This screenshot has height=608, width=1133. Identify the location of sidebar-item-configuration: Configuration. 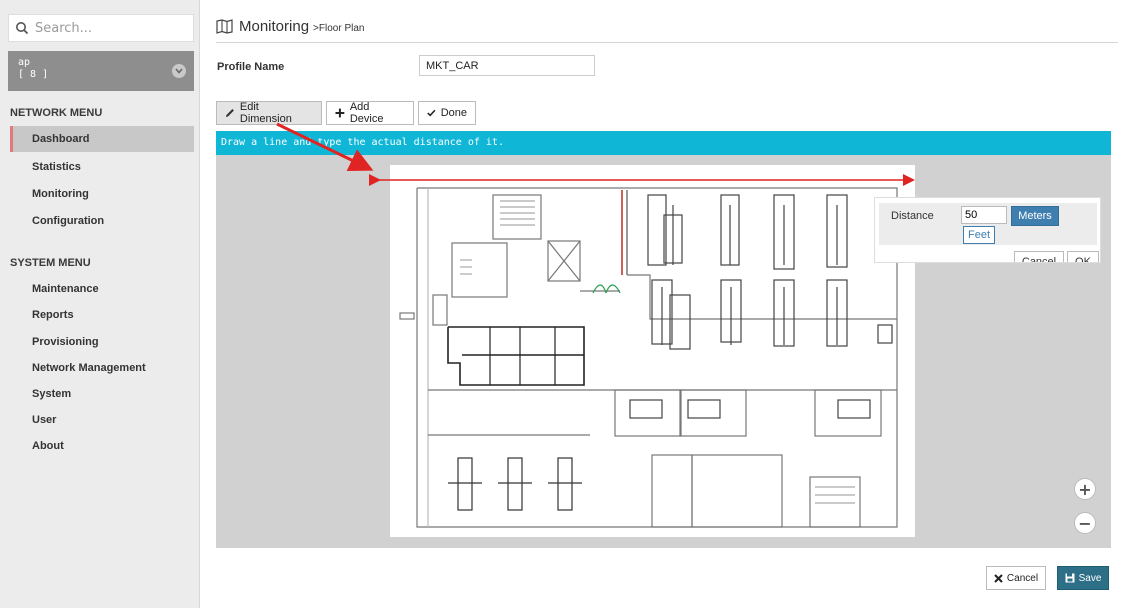
(102, 221).